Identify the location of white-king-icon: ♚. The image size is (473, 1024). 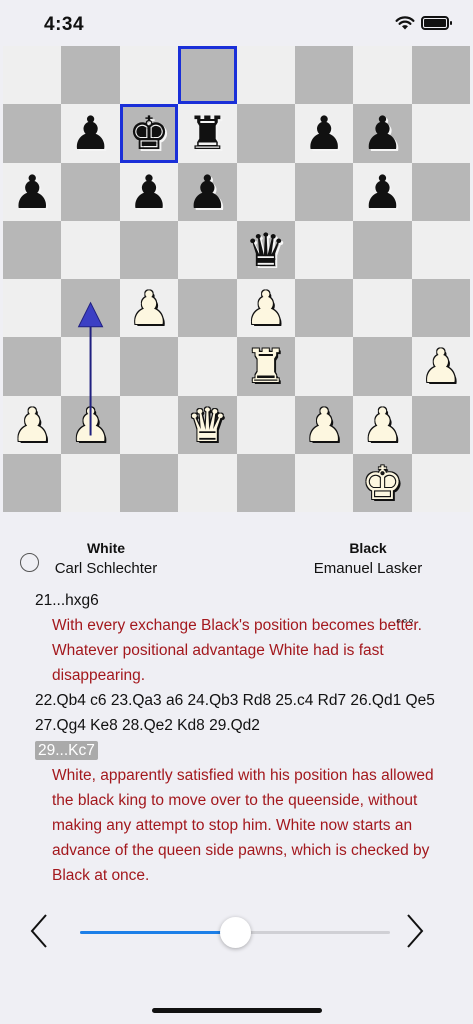
(382, 483).